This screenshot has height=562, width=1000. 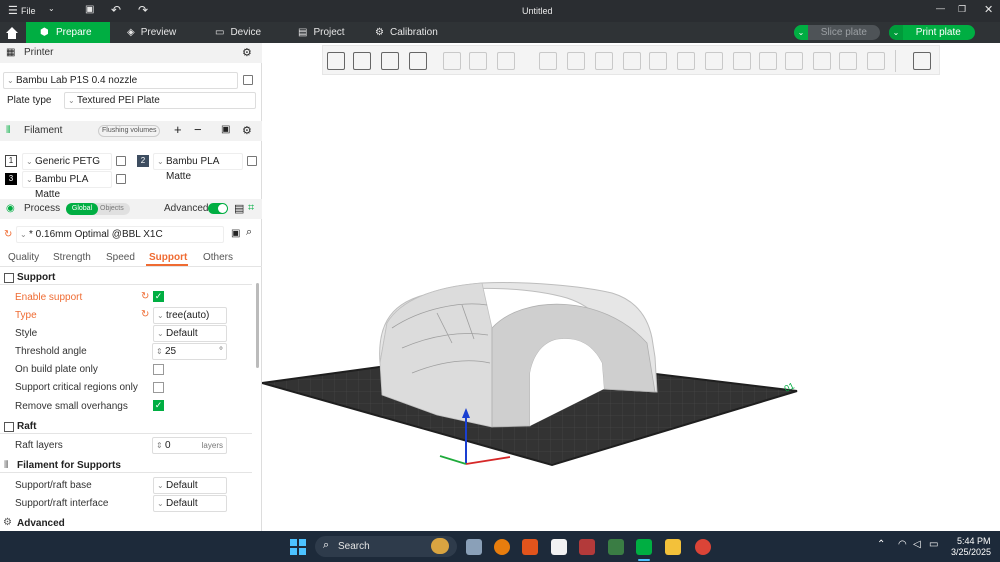 What do you see at coordinates (168, 257) in the screenshot?
I see `tab-support: Support` at bounding box center [168, 257].